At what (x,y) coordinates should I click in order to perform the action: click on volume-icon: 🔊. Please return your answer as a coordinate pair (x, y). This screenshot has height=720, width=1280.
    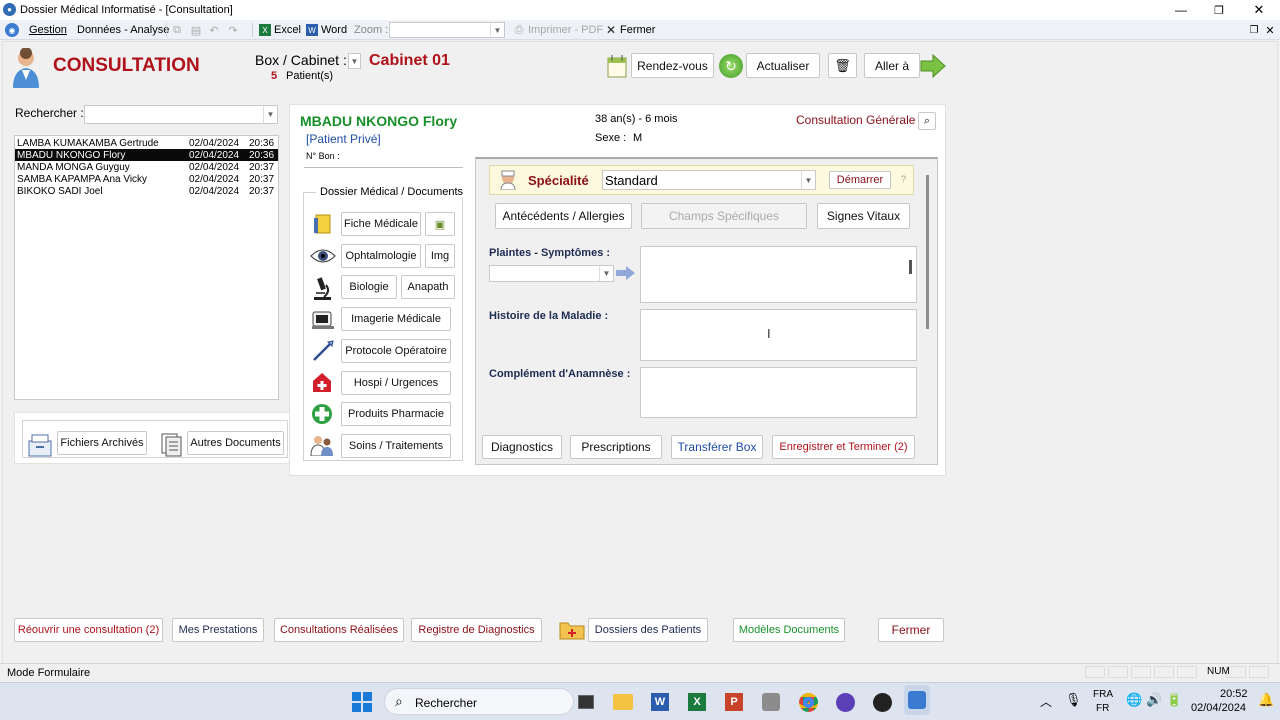
    Looking at the image, I should click on (1154, 700).